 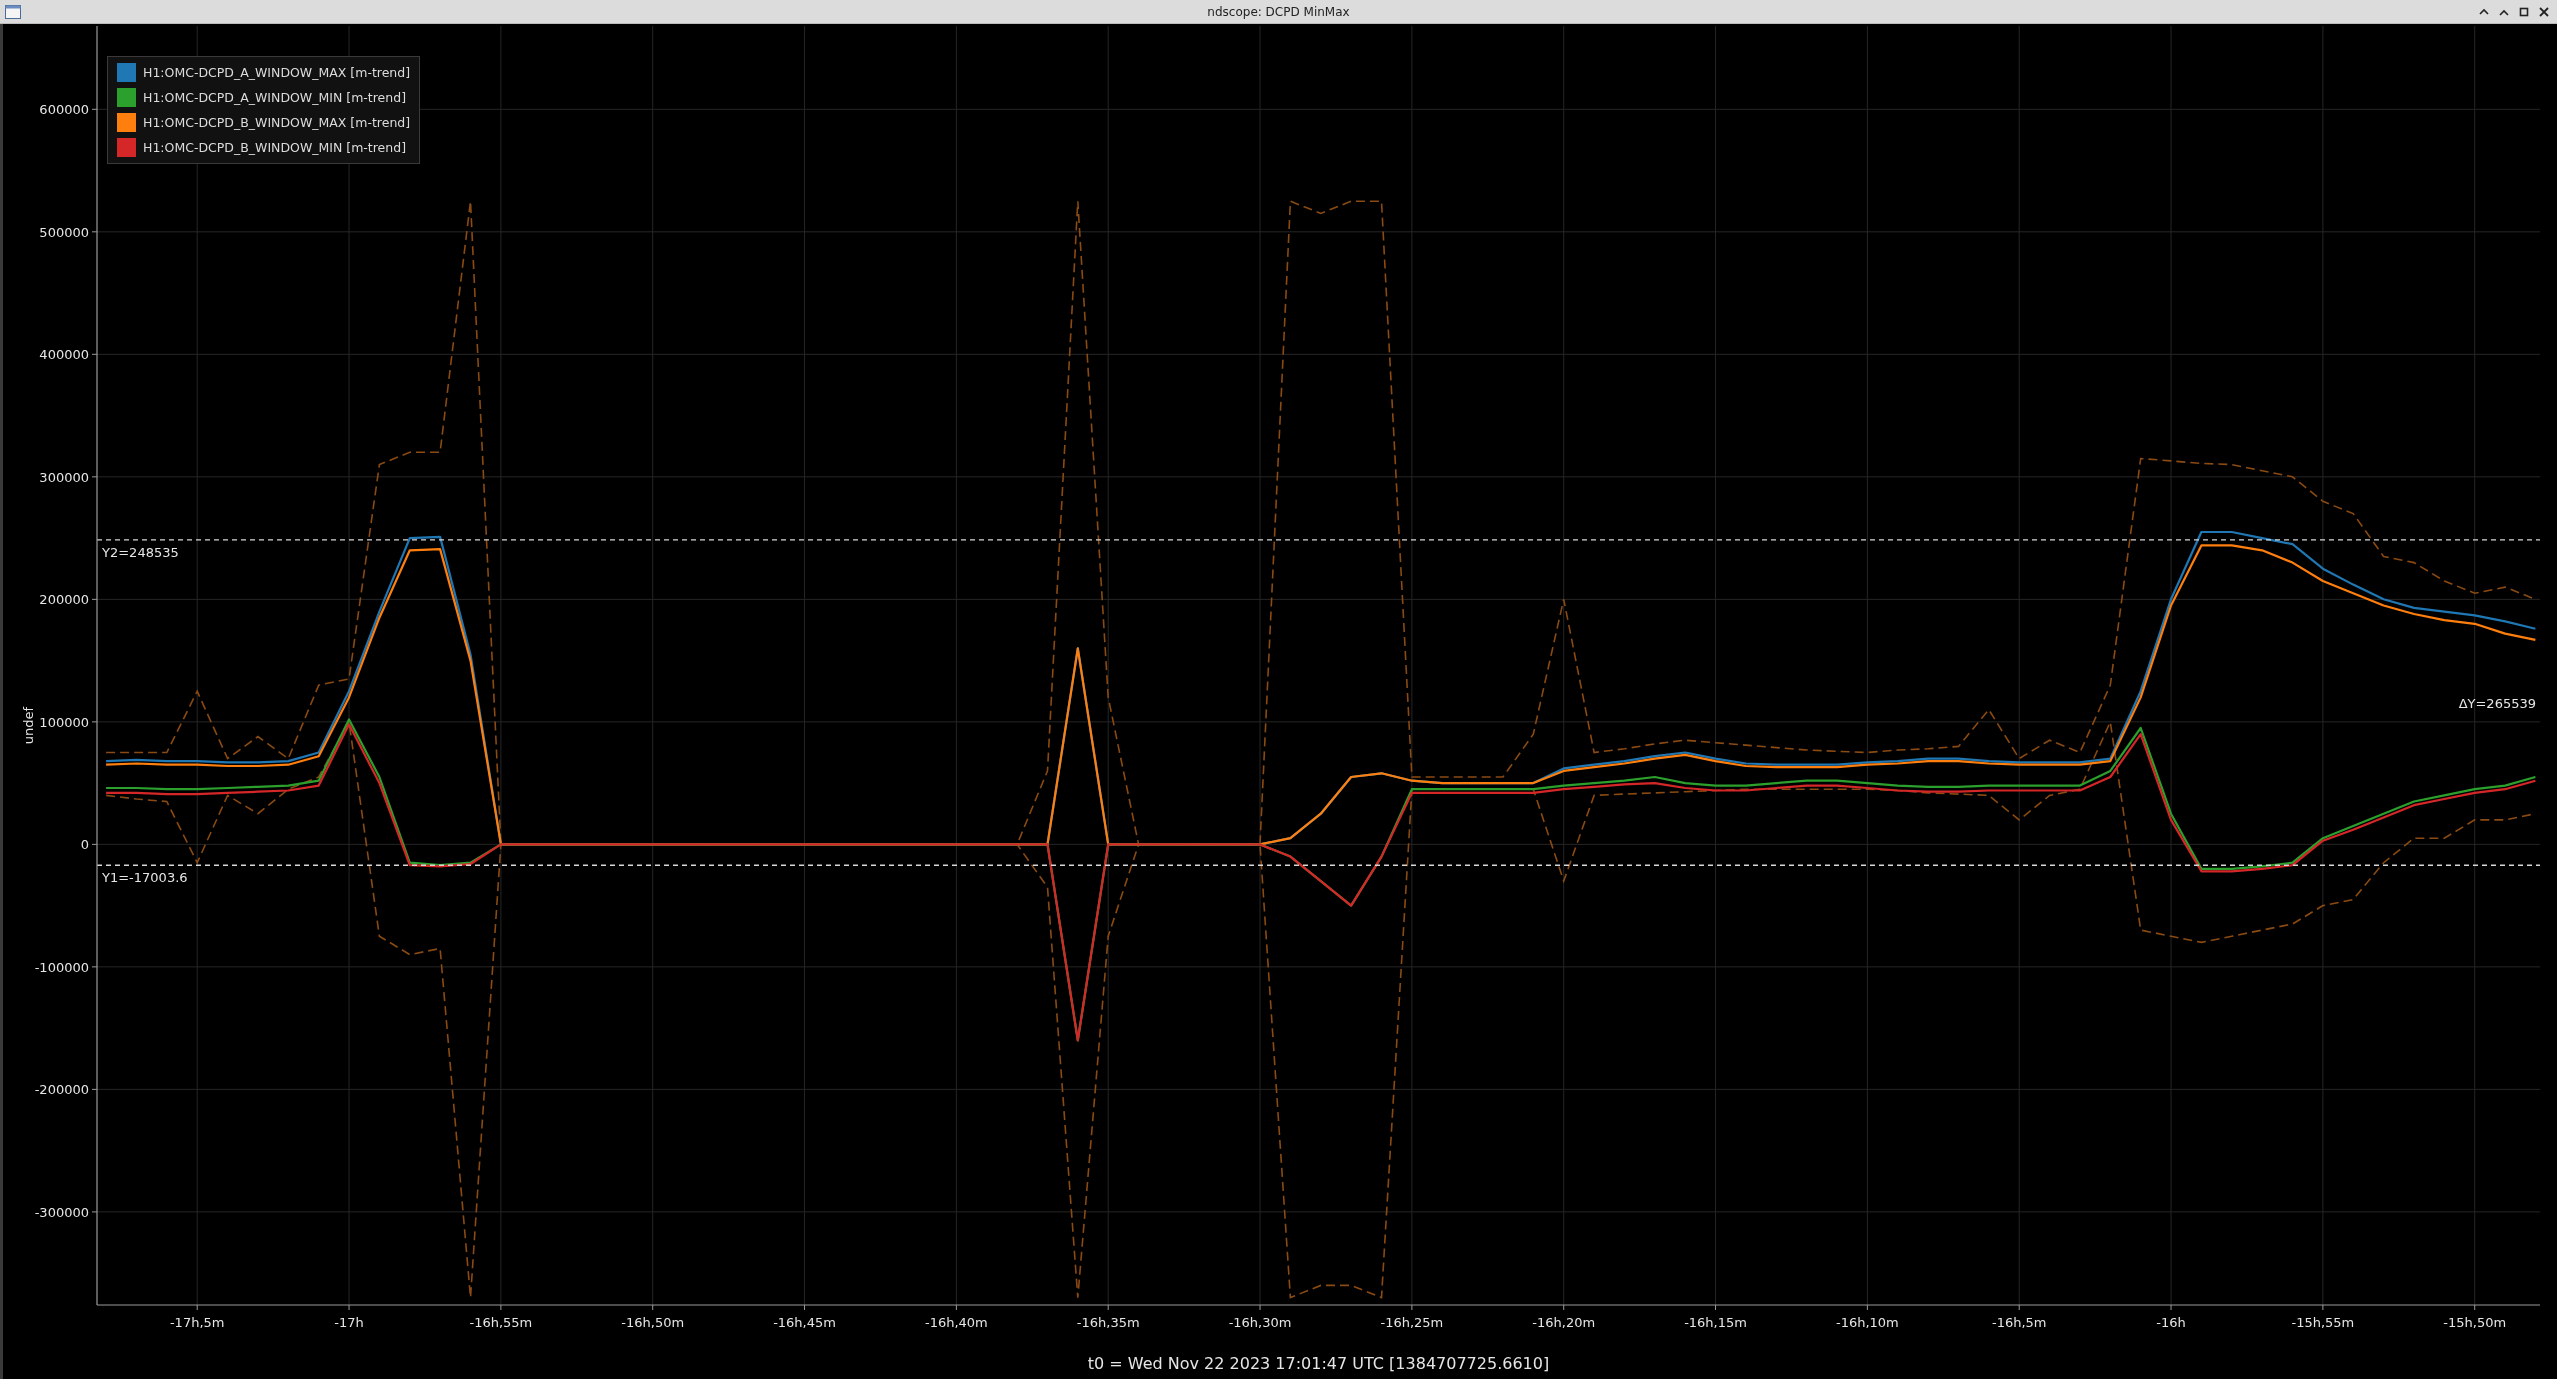 What do you see at coordinates (1564, 1322) in the screenshot?
I see `x-tick-label: -16h,20m` at bounding box center [1564, 1322].